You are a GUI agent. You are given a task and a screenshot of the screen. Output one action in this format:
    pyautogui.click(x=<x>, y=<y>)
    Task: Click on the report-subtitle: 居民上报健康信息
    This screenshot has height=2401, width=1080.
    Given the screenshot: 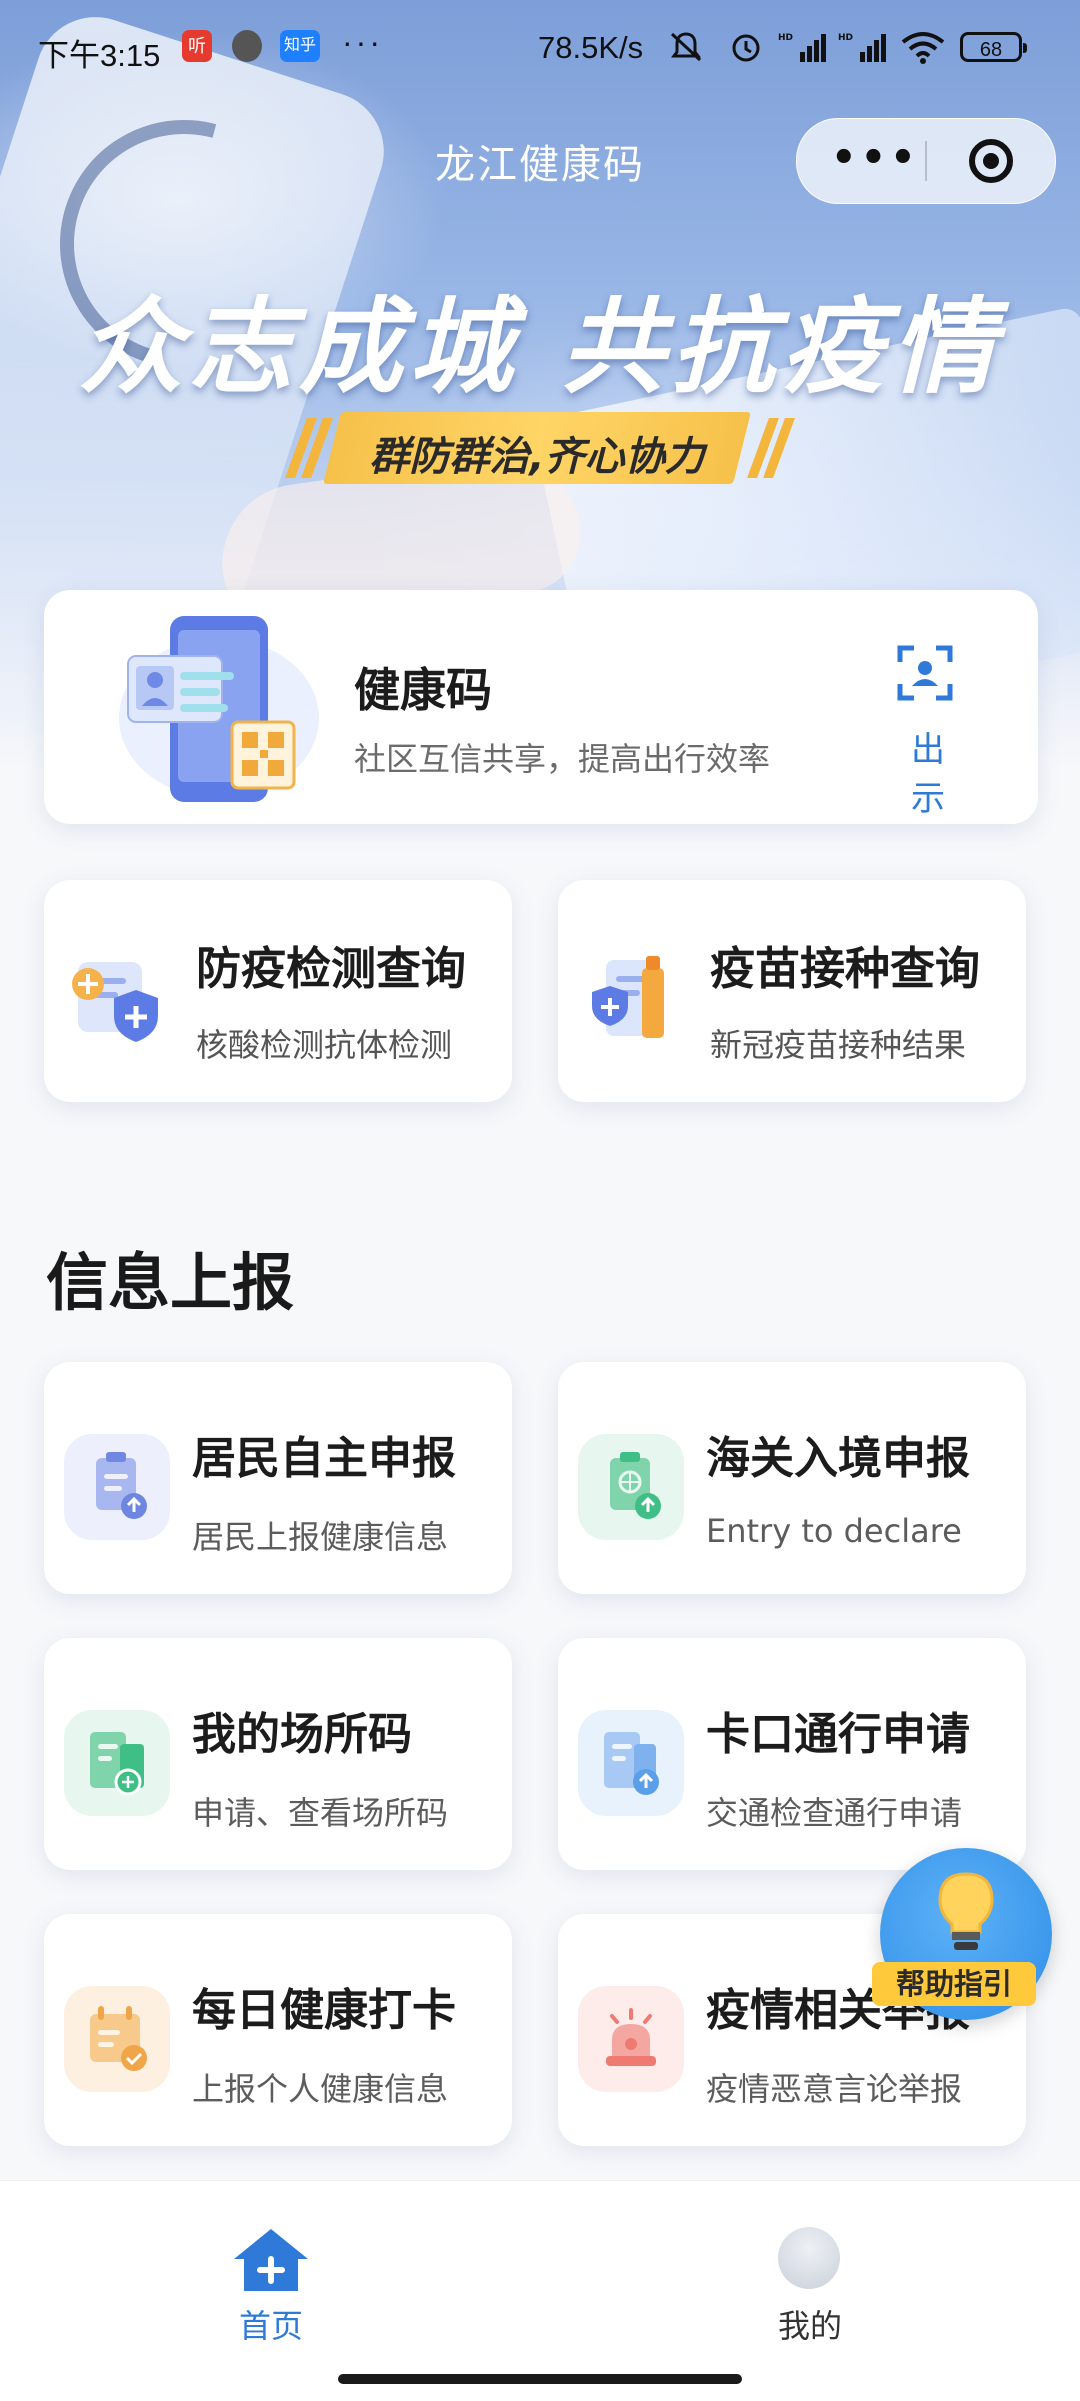 What is the action you would take?
    pyautogui.click(x=320, y=1537)
    